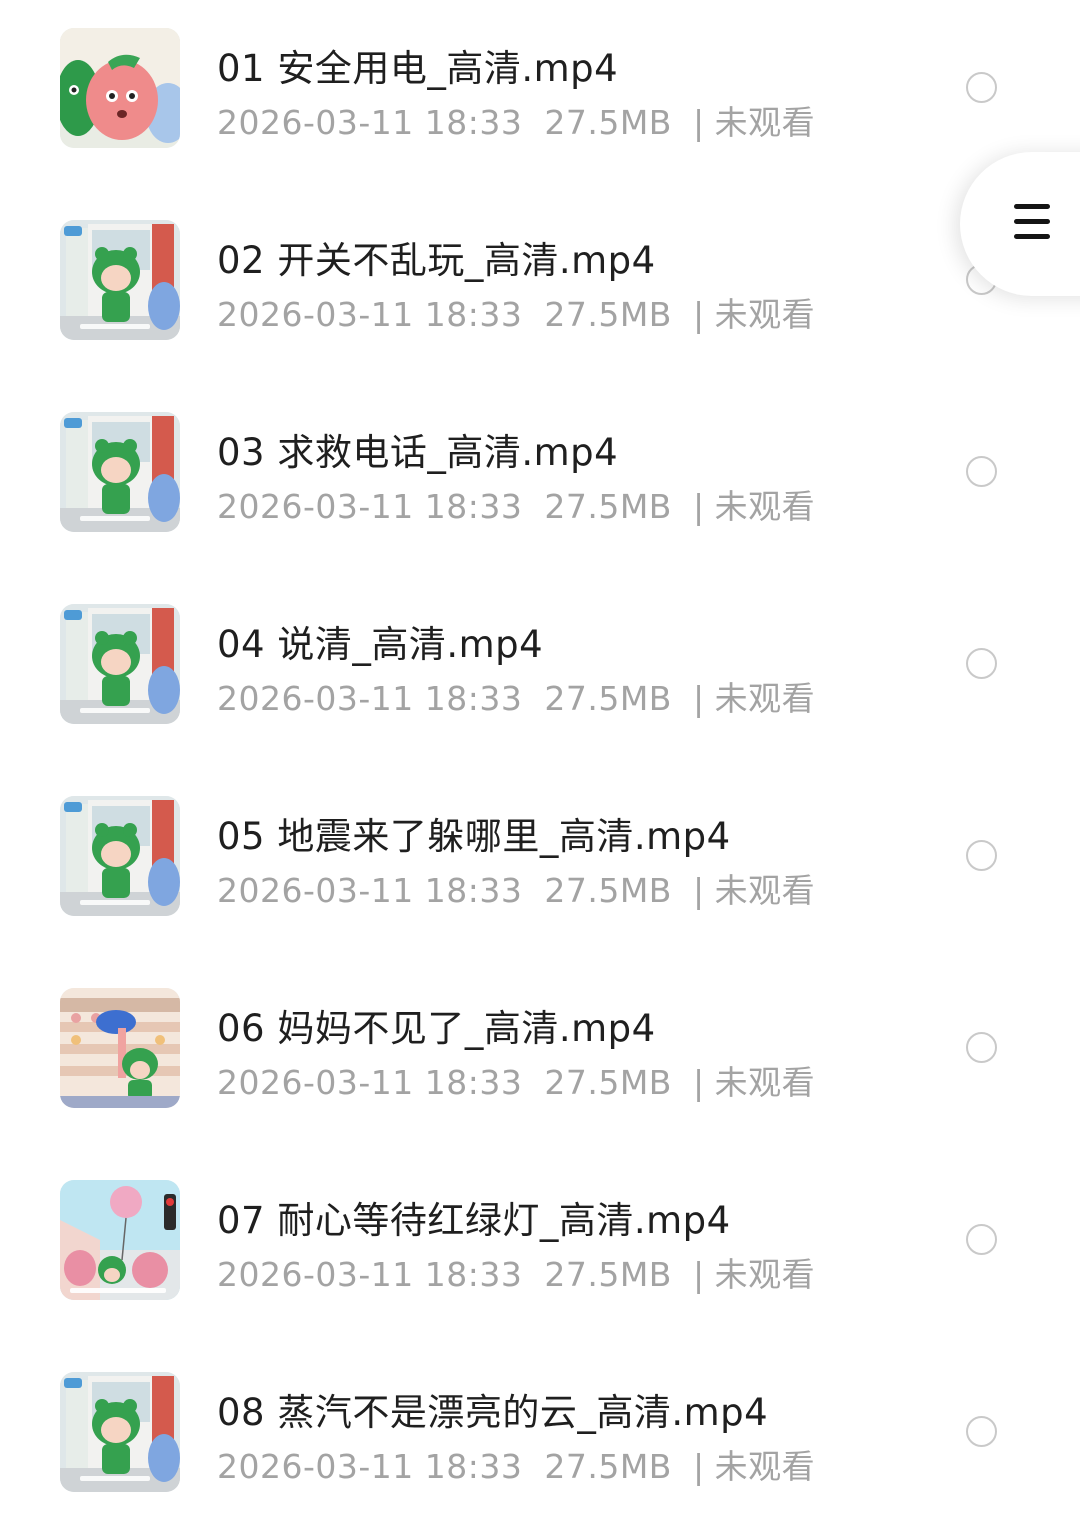 Image resolution: width=1080 pixels, height=1536 pixels. What do you see at coordinates (474, 1220) in the screenshot?
I see `file-title: 07 耐心等待红绿灯_高清.mp4` at bounding box center [474, 1220].